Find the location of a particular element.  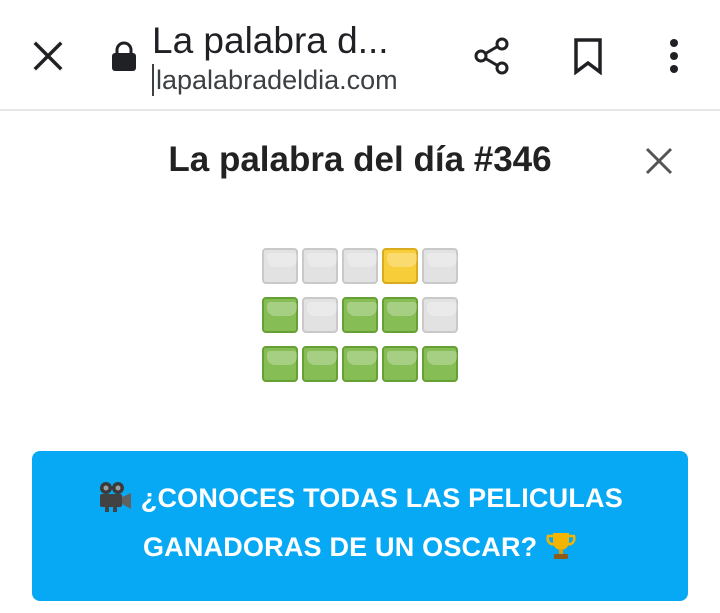

share-icon is located at coordinates (491, 56).